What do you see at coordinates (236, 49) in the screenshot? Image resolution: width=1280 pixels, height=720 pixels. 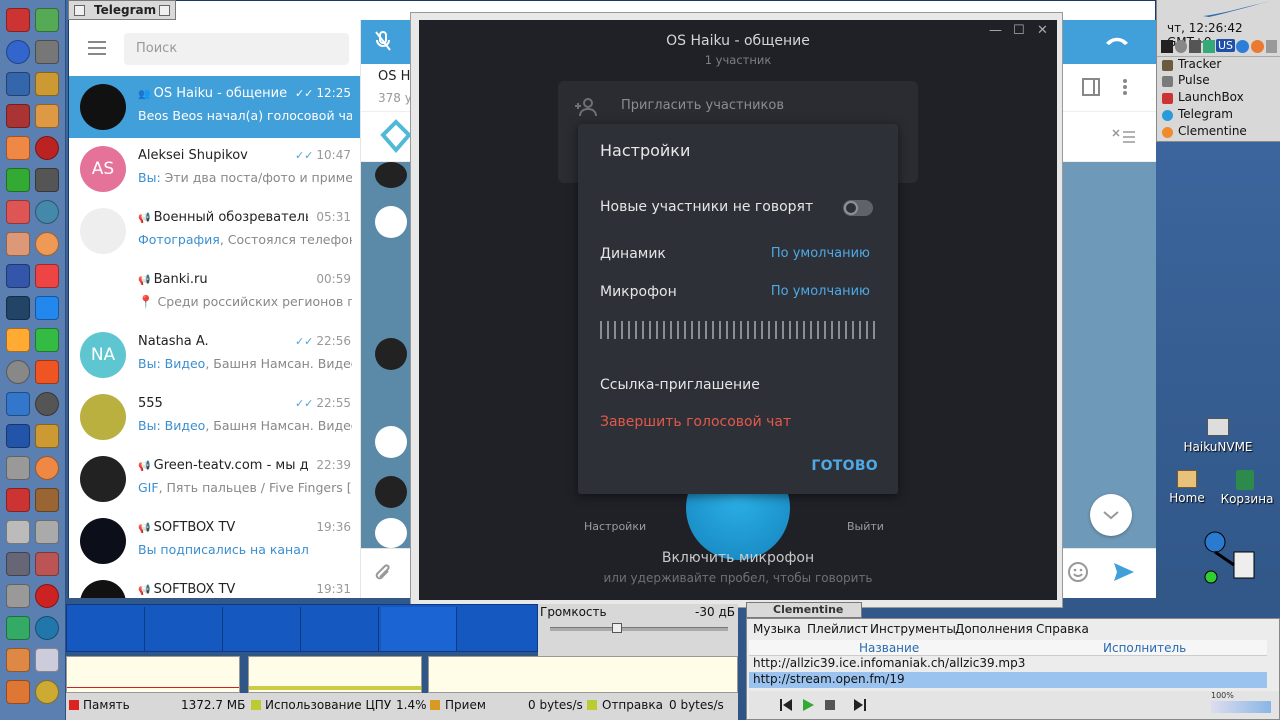 I see `search-input: Поиск` at bounding box center [236, 49].